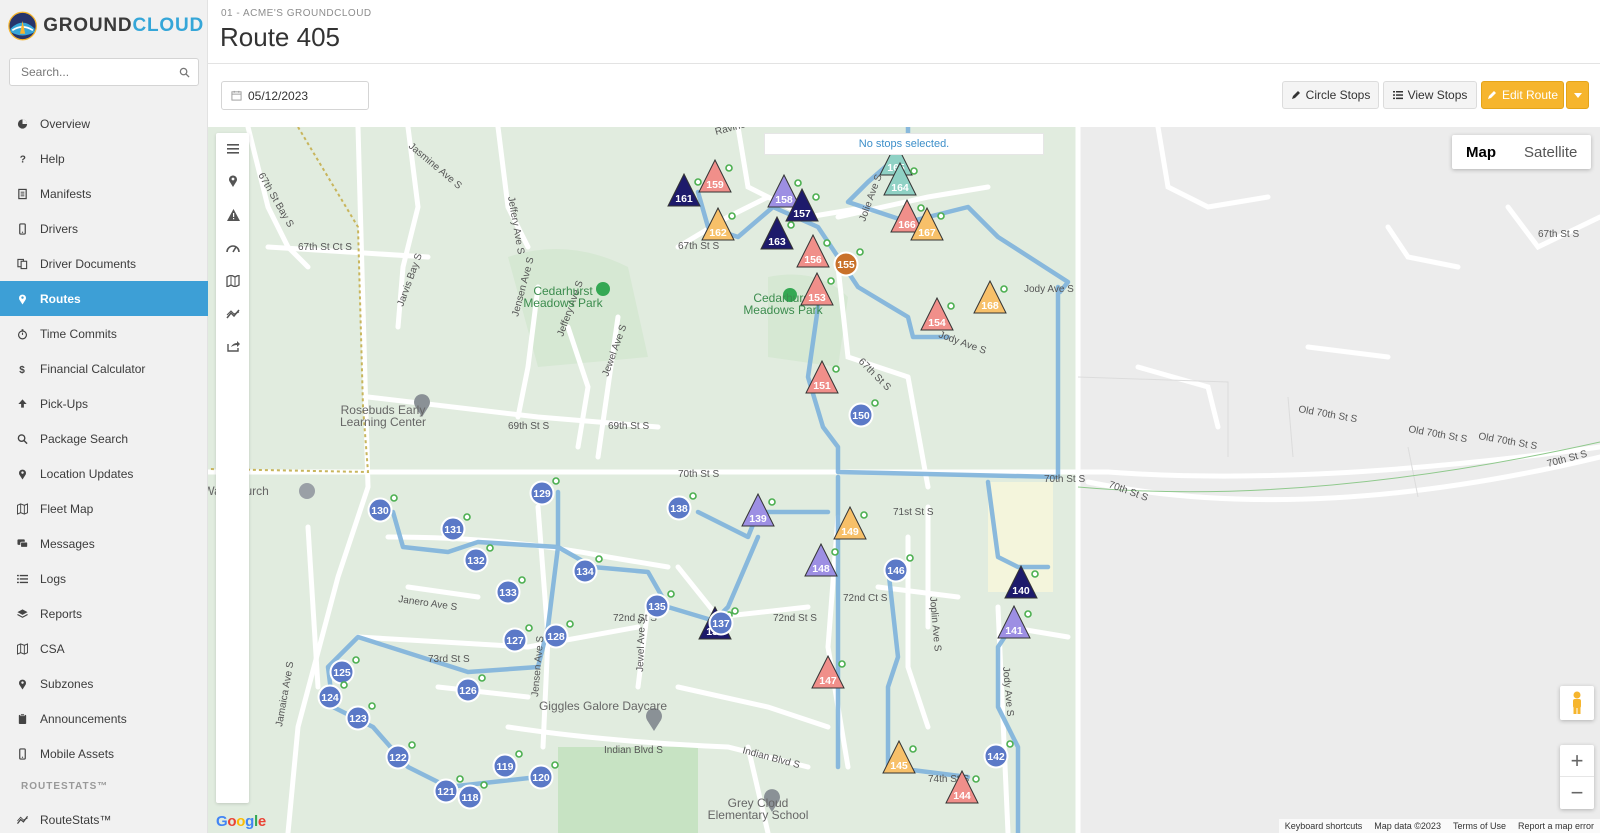 This screenshot has width=1600, height=833. Describe the element at coordinates (52, 158) in the screenshot. I see `sidebar-item-label: Help` at that location.